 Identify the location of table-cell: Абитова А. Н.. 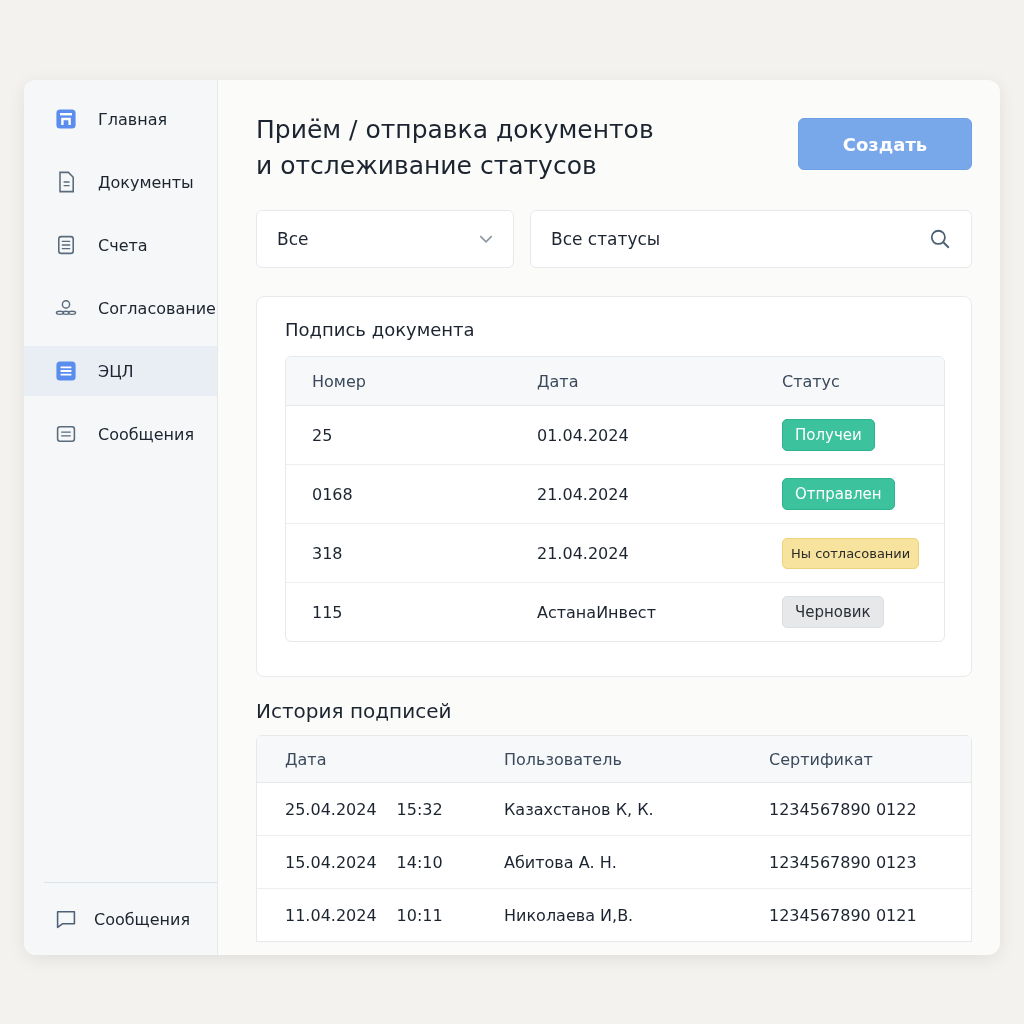
(608, 862).